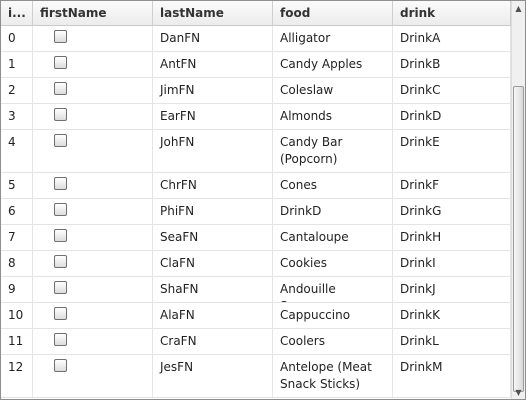  Describe the element at coordinates (452, 376) in the screenshot. I see `cell-drink: DrinkM` at that location.